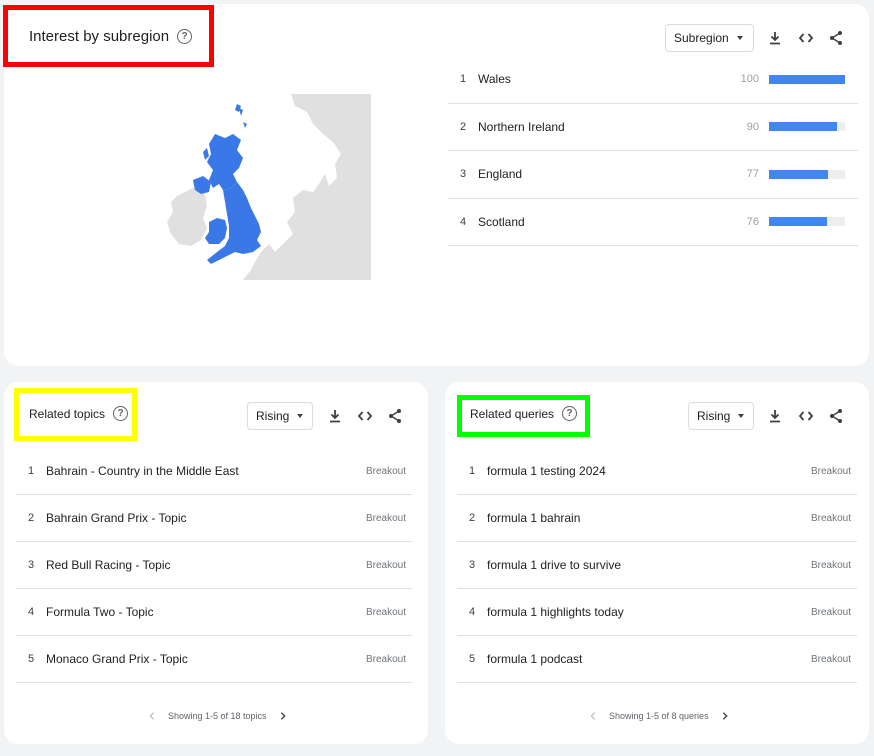 Image resolution: width=874 pixels, height=756 pixels. Describe the element at coordinates (216, 231) in the screenshot. I see `region-wales` at that location.